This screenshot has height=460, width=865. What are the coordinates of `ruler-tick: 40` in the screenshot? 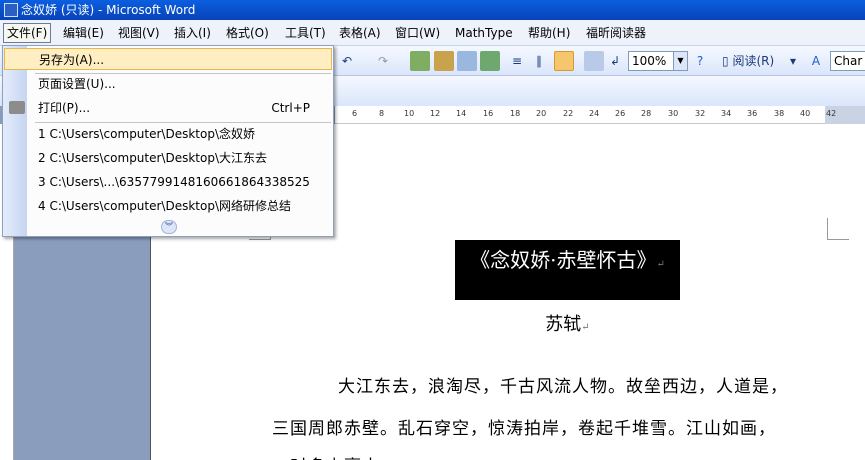 It's located at (805, 113).